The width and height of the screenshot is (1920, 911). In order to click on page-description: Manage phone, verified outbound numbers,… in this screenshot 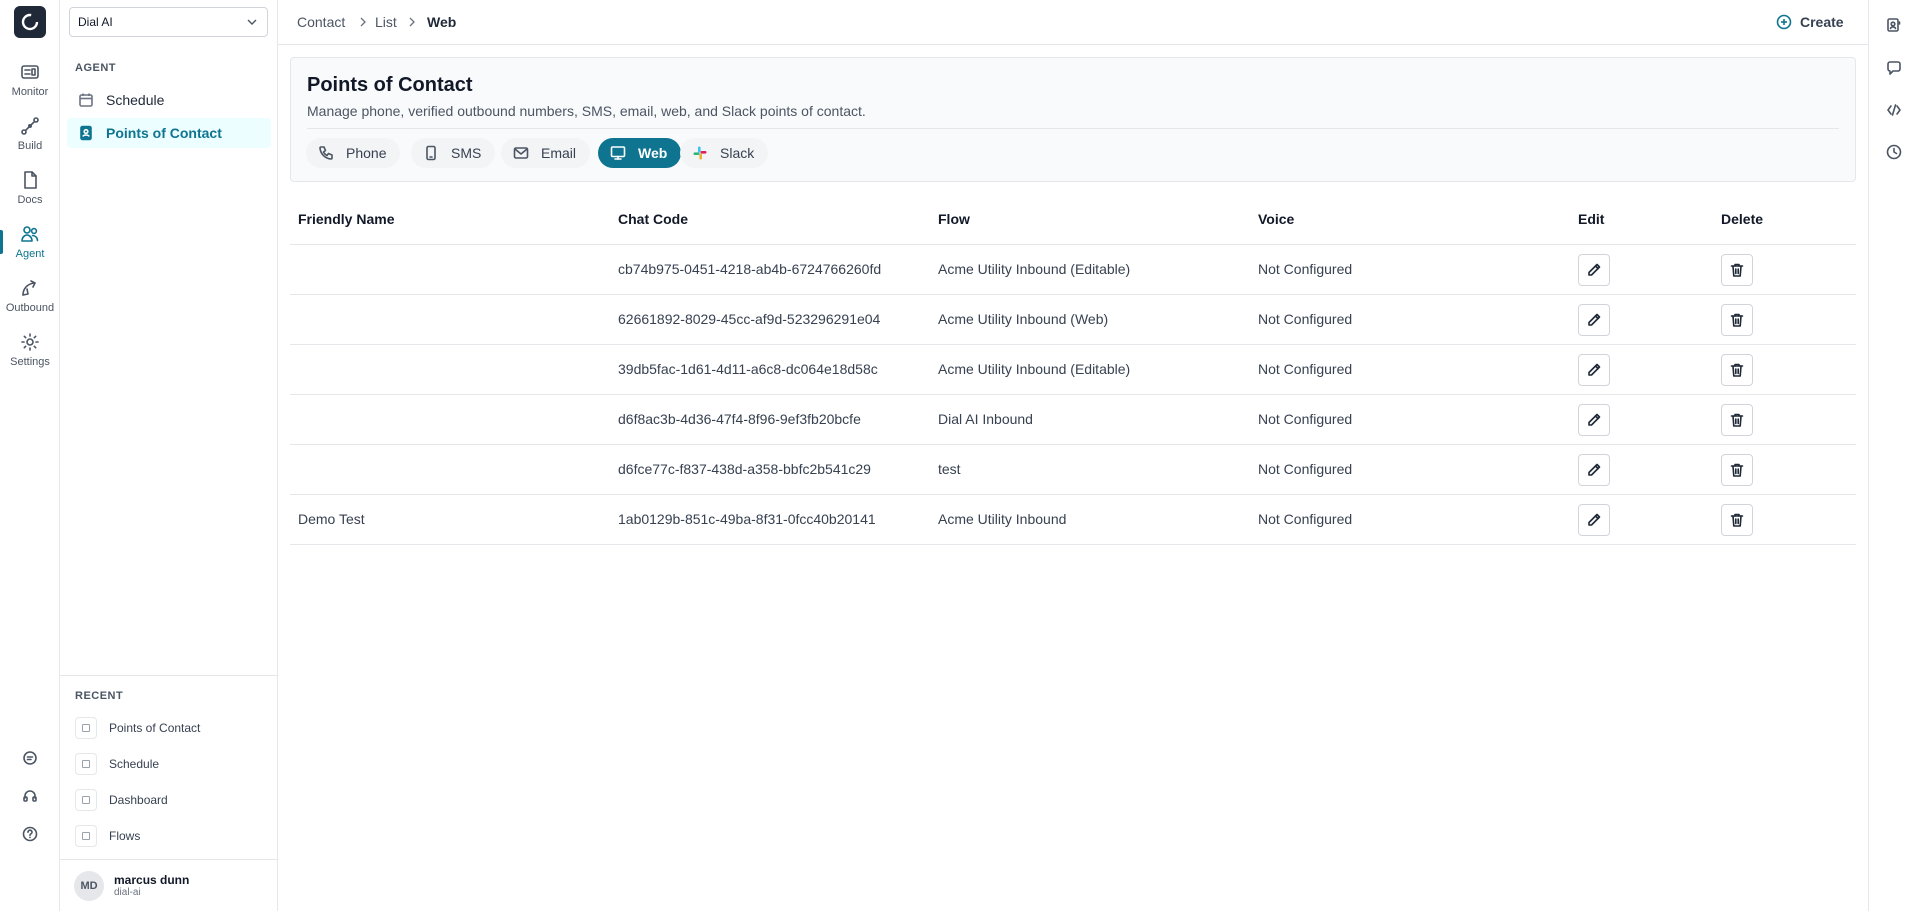, I will do `click(586, 111)`.